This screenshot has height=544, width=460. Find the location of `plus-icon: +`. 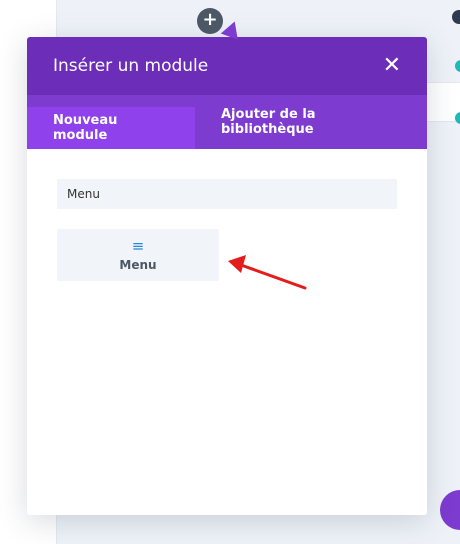

plus-icon: + is located at coordinates (210, 19).